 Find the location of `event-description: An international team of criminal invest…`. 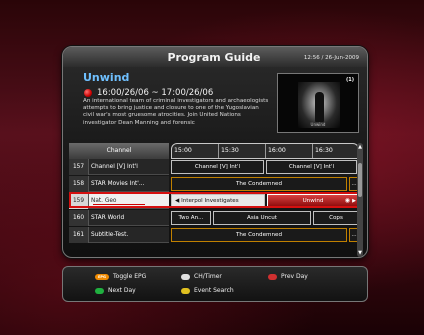

event-description: An international team of criminal invest… is located at coordinates (176, 112).